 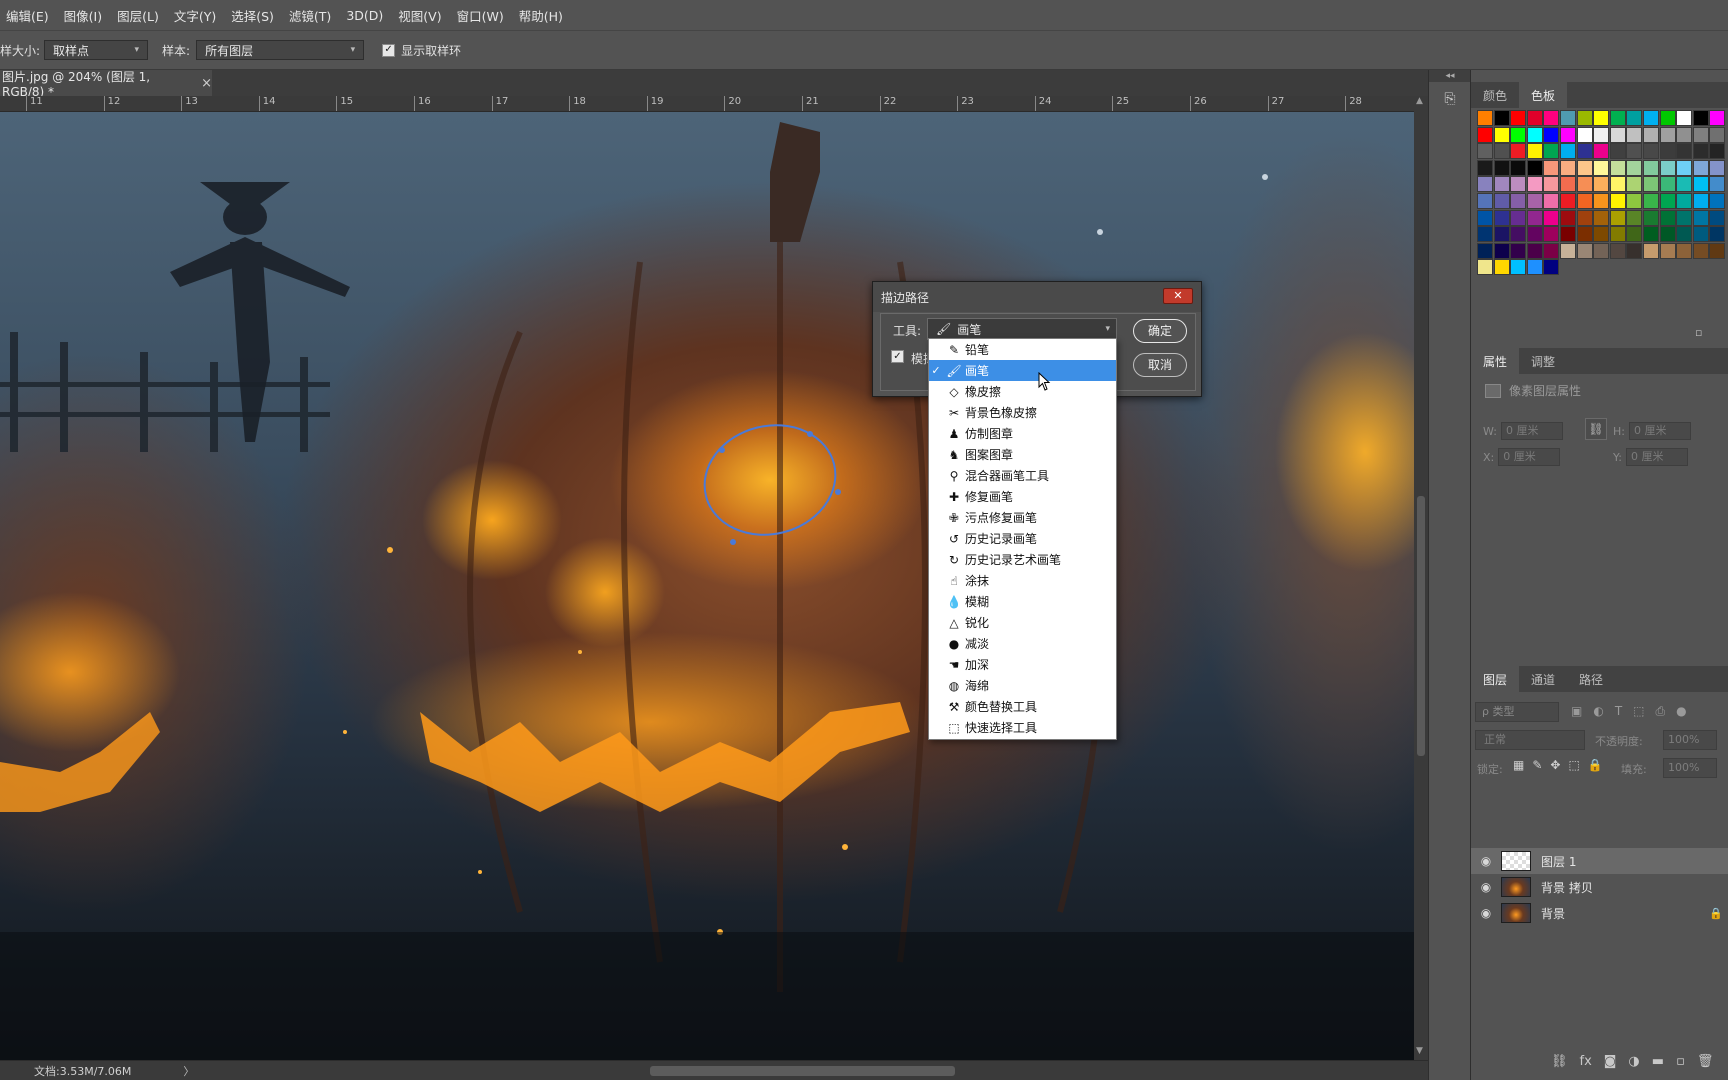 What do you see at coordinates (1599, 861) in the screenshot?
I see `layer-row: ◉ 图层 1` at bounding box center [1599, 861].